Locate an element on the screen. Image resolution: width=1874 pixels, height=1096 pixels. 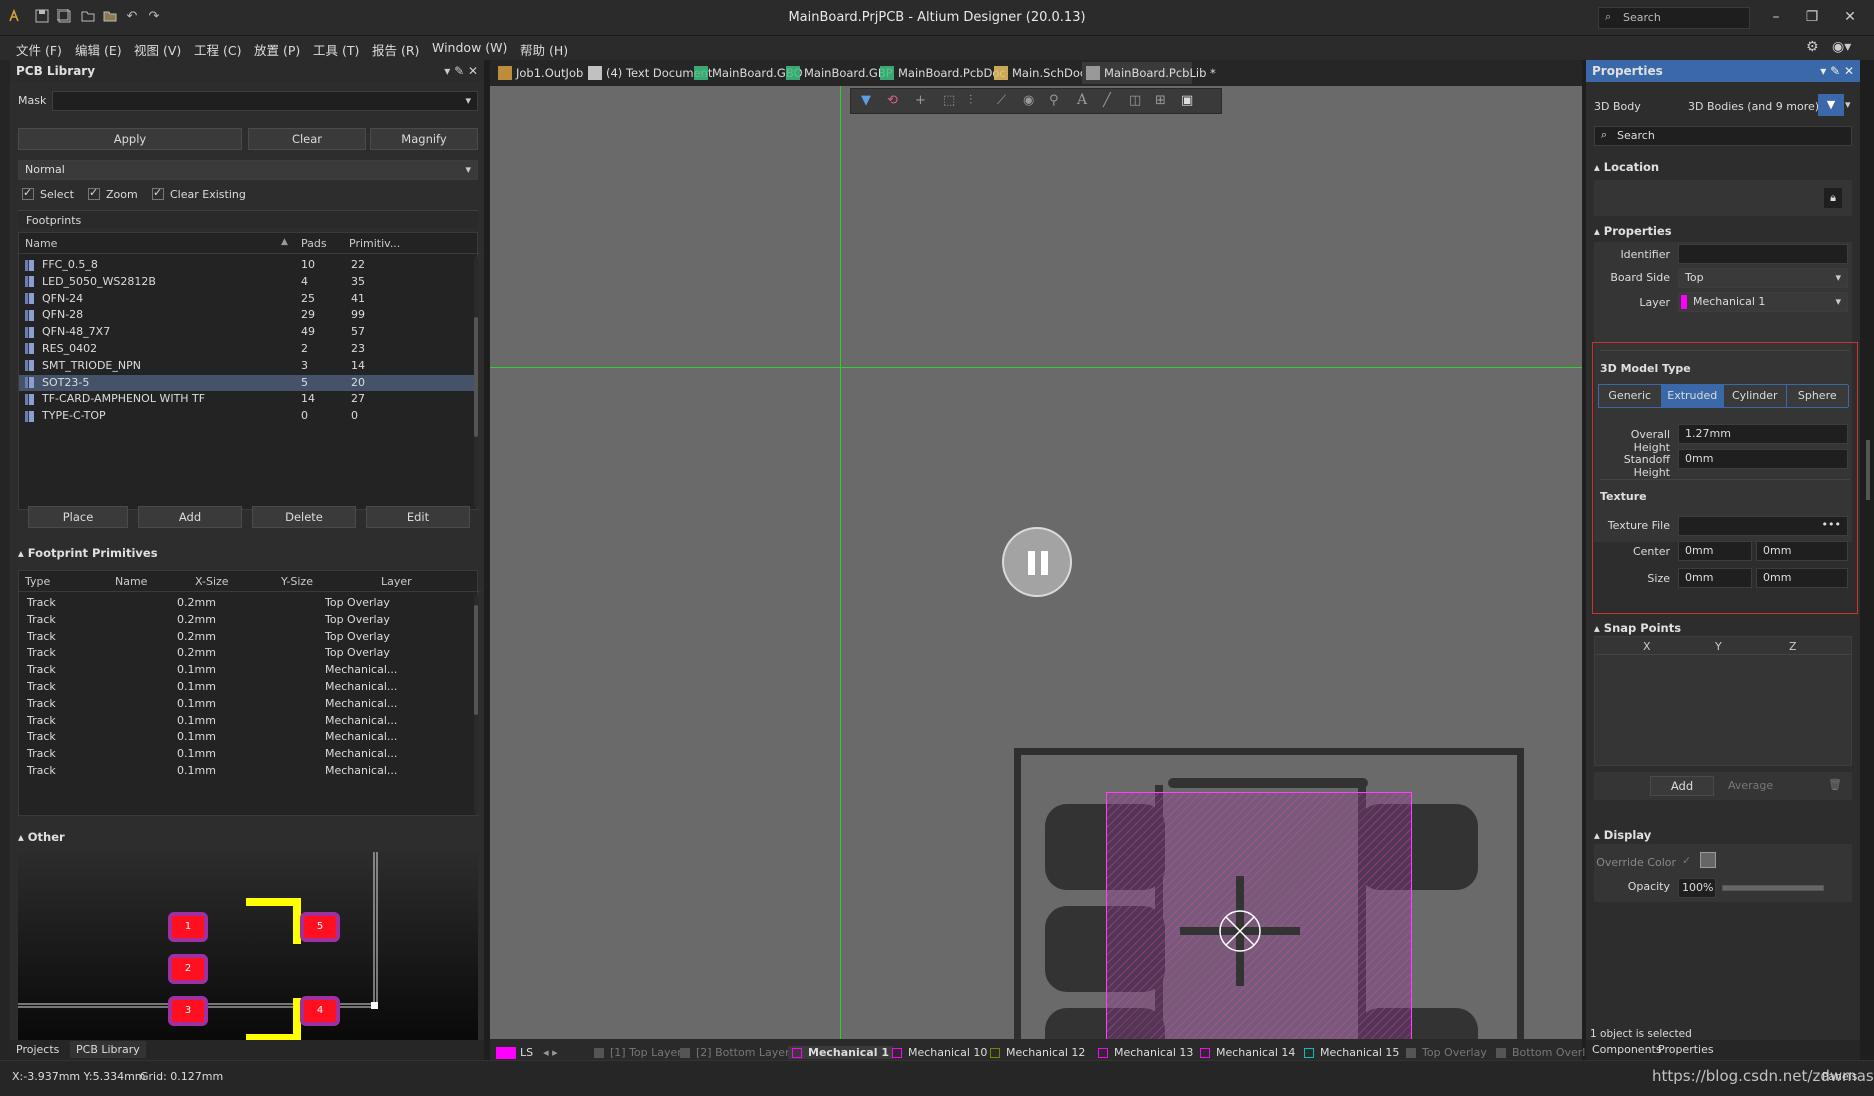
track-icon: ⟋ is located at coordinates (1001, 100).